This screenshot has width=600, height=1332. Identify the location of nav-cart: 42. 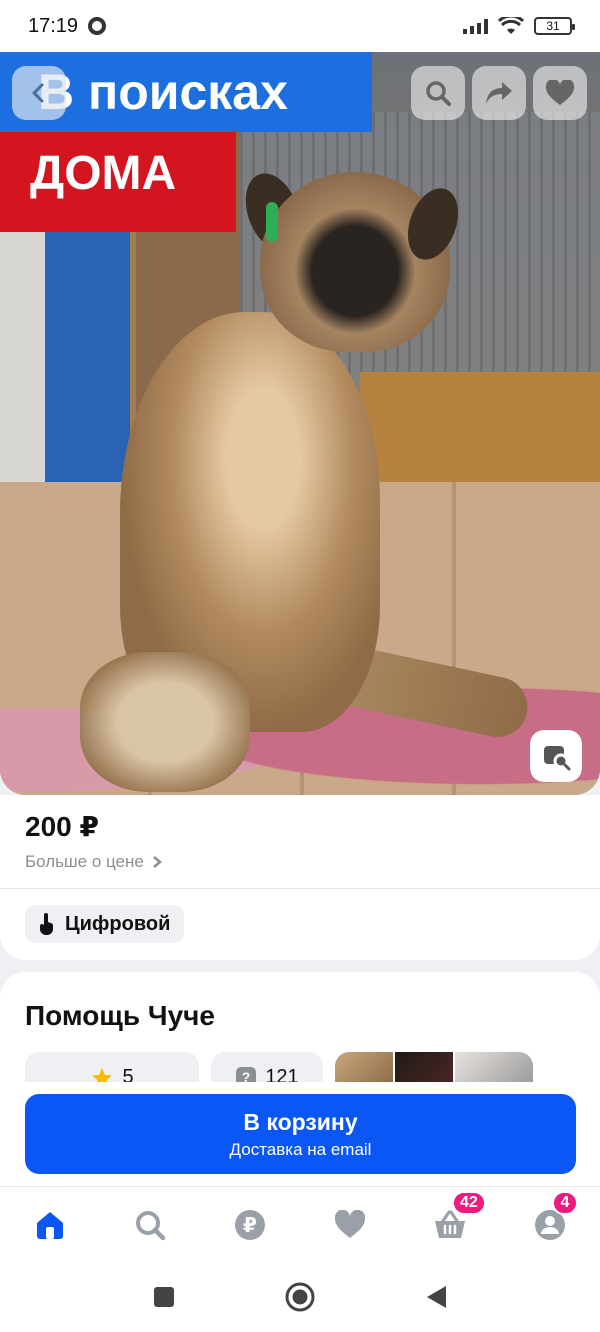
(453, 1222).